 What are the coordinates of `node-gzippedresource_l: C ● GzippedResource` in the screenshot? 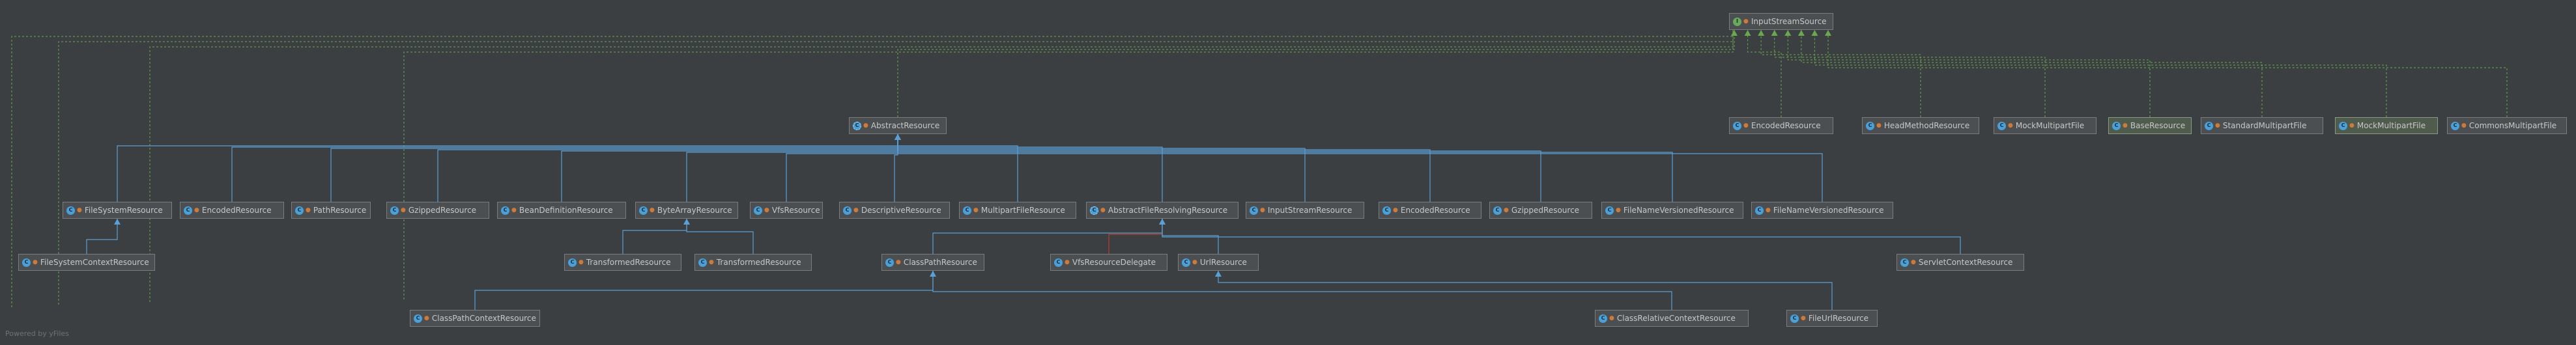 It's located at (438, 210).